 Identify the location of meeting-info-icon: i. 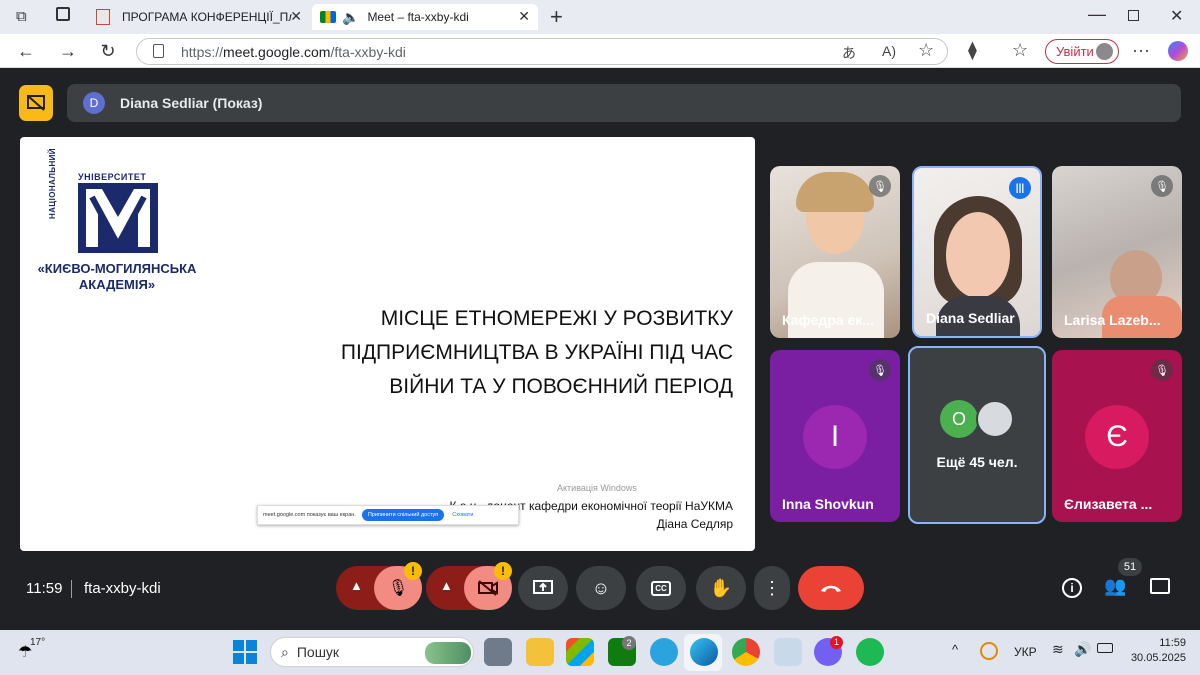
(1072, 588).